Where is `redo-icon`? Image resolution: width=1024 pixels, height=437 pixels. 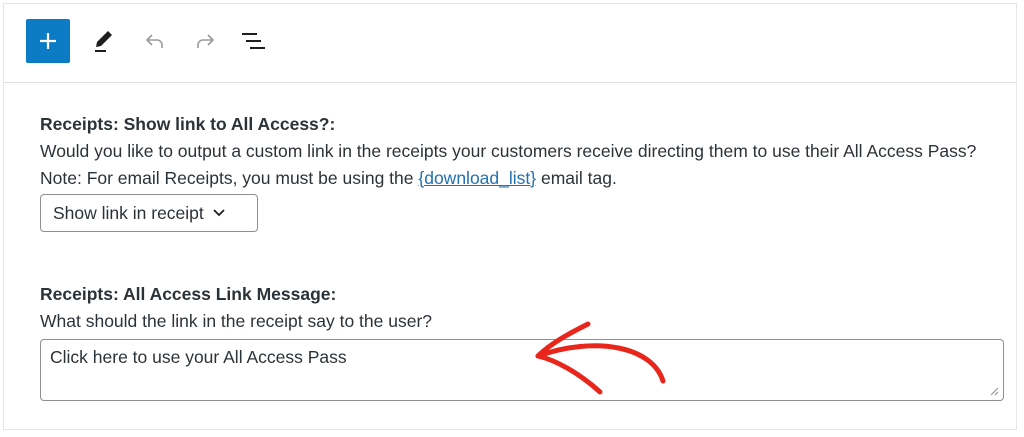 redo-icon is located at coordinates (206, 41).